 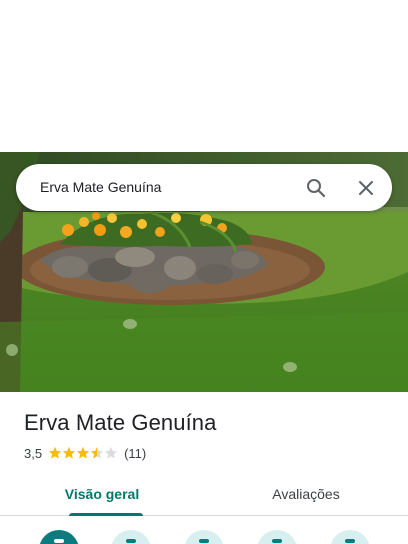 I want to click on nearby-button, so click(x=204, y=537).